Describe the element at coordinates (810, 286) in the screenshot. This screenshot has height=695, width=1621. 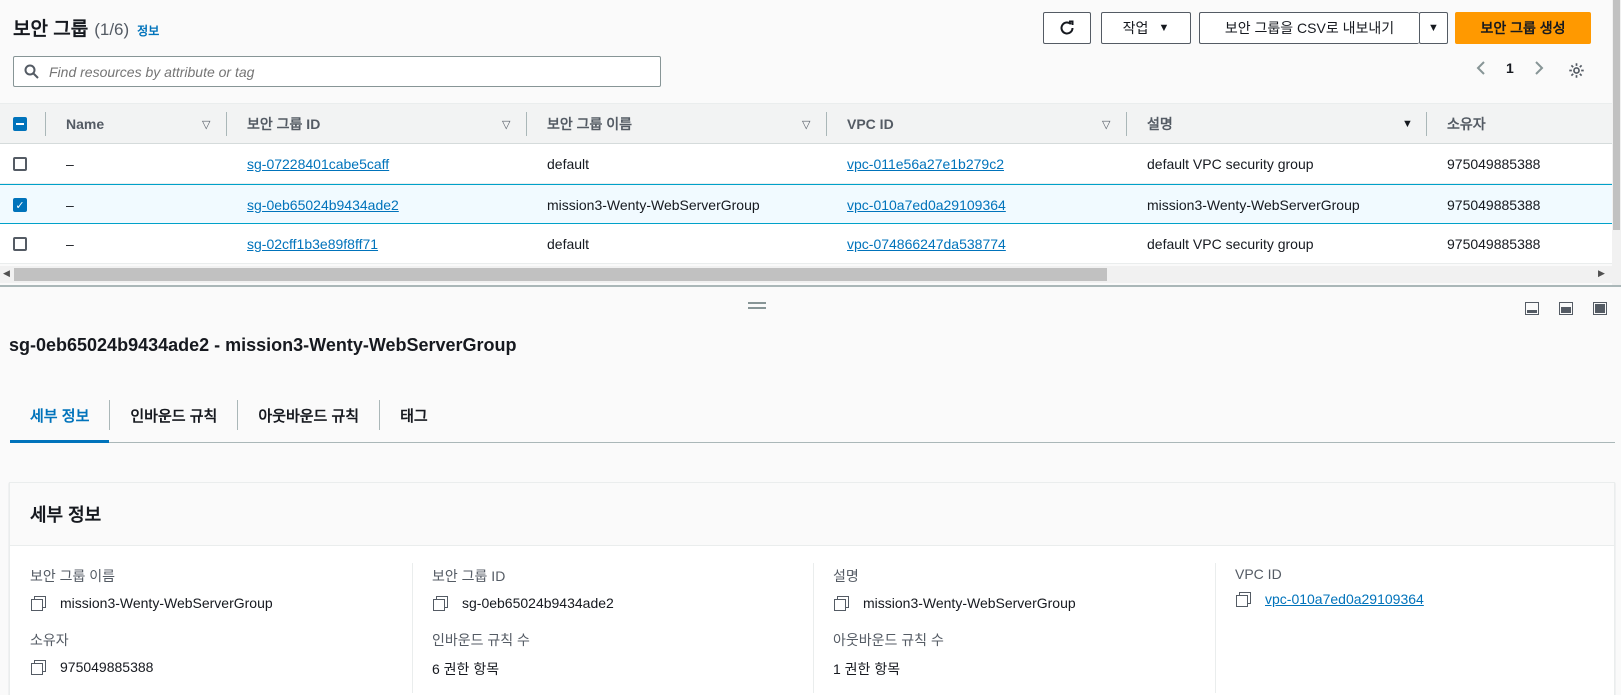
I see `split-panel-divider` at that location.